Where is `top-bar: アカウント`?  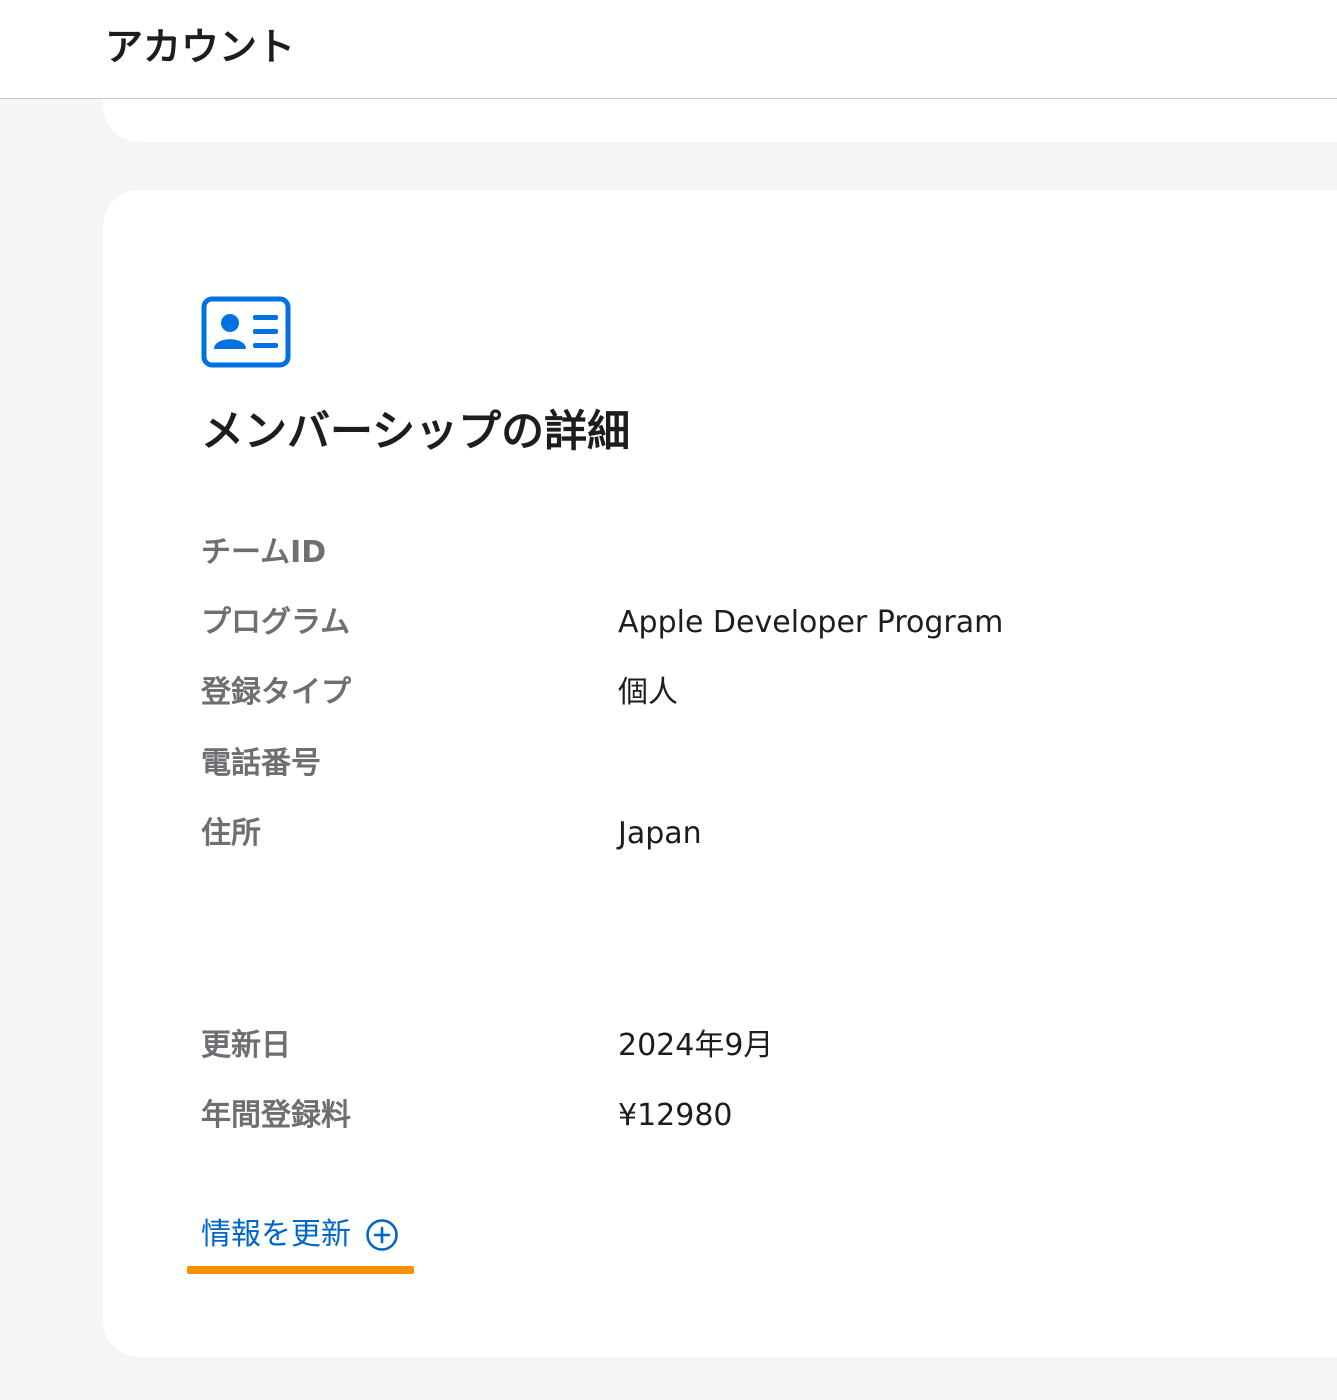 top-bar: アカウント is located at coordinates (668, 49).